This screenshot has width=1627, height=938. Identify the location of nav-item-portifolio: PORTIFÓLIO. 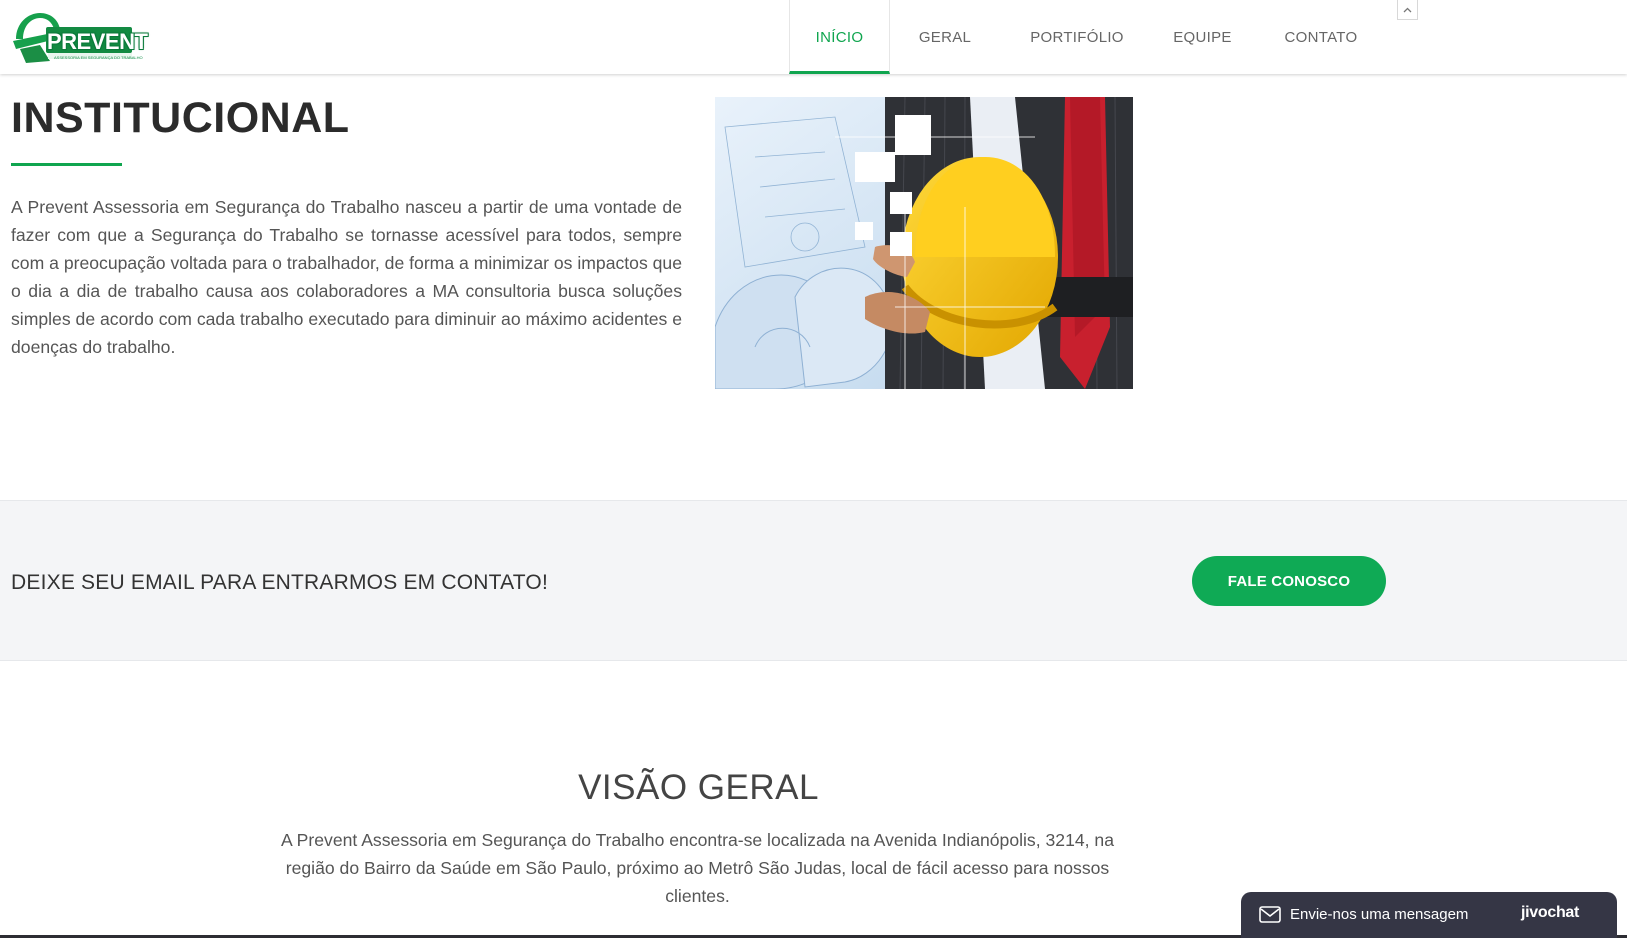
(1077, 37).